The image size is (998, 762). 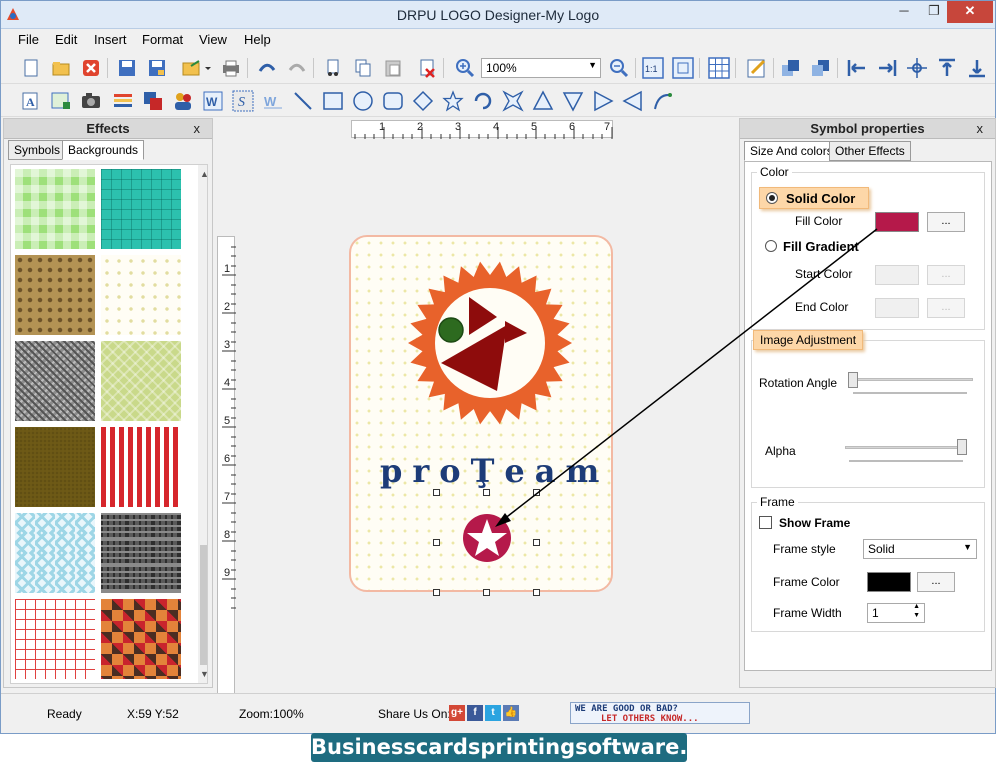 I want to click on export-icon, so click(x=196, y=68).